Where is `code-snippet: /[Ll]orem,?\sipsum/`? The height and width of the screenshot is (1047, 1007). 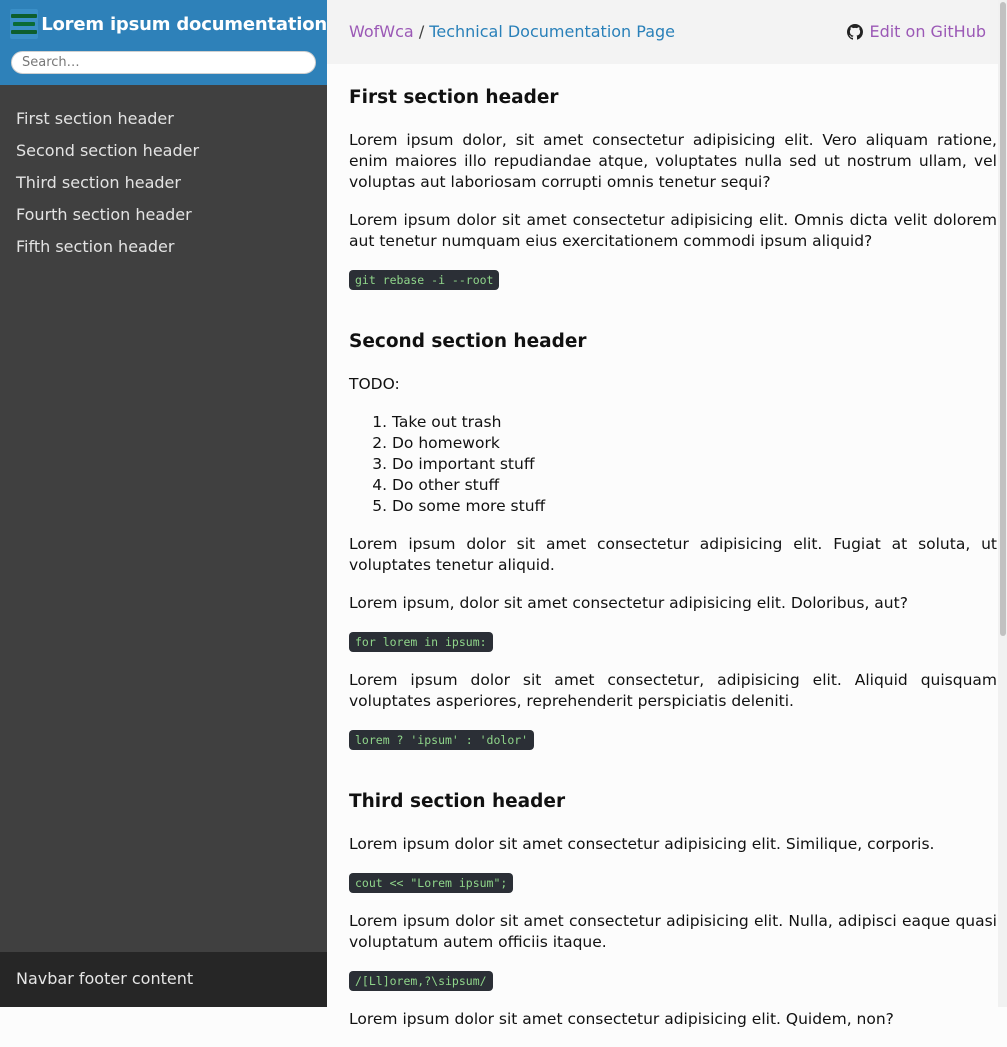 code-snippet: /[Ll]orem,?\sipsum/ is located at coordinates (421, 981).